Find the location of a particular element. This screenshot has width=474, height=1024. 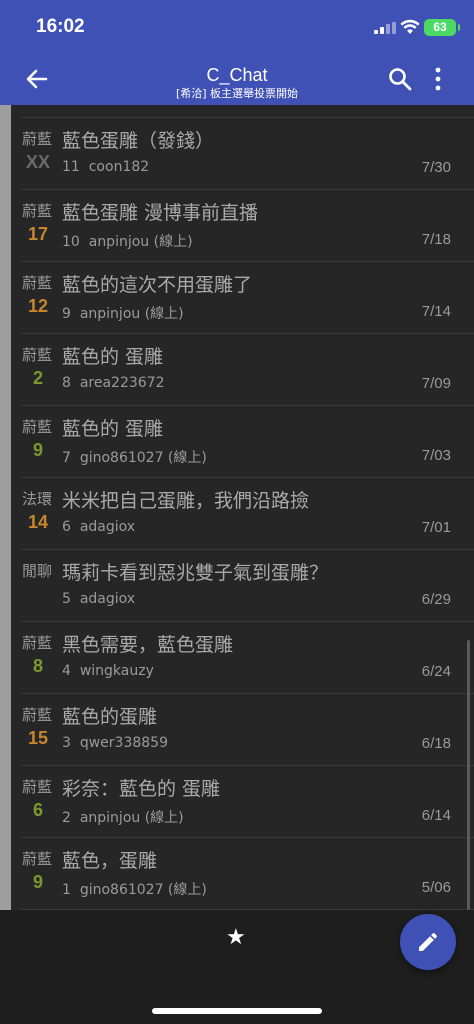

scrollbar-thumb is located at coordinates (468, 775).